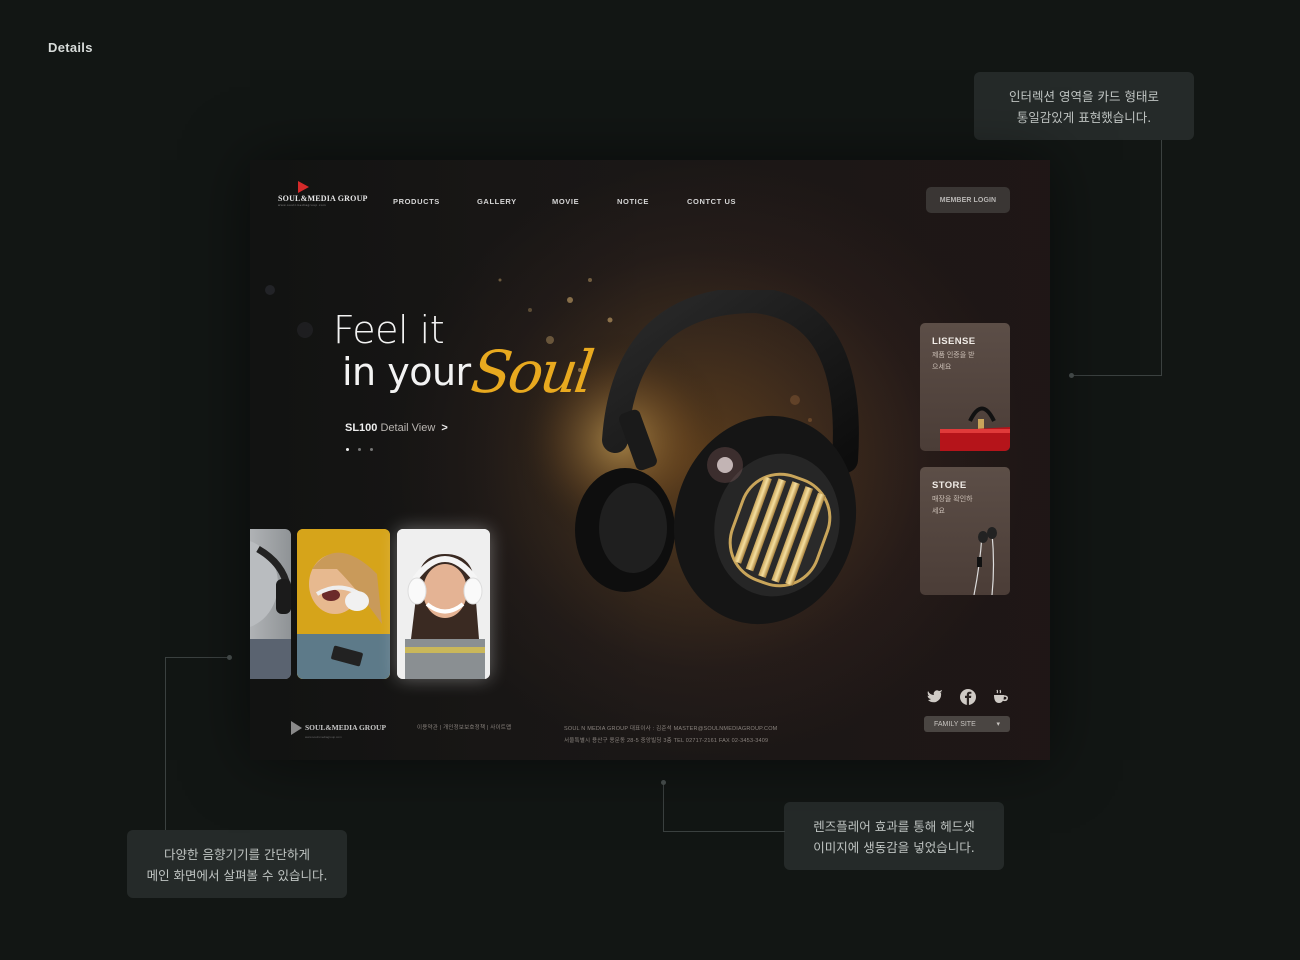  I want to click on card-desc: 매장을 확인하세요, so click(952, 505).